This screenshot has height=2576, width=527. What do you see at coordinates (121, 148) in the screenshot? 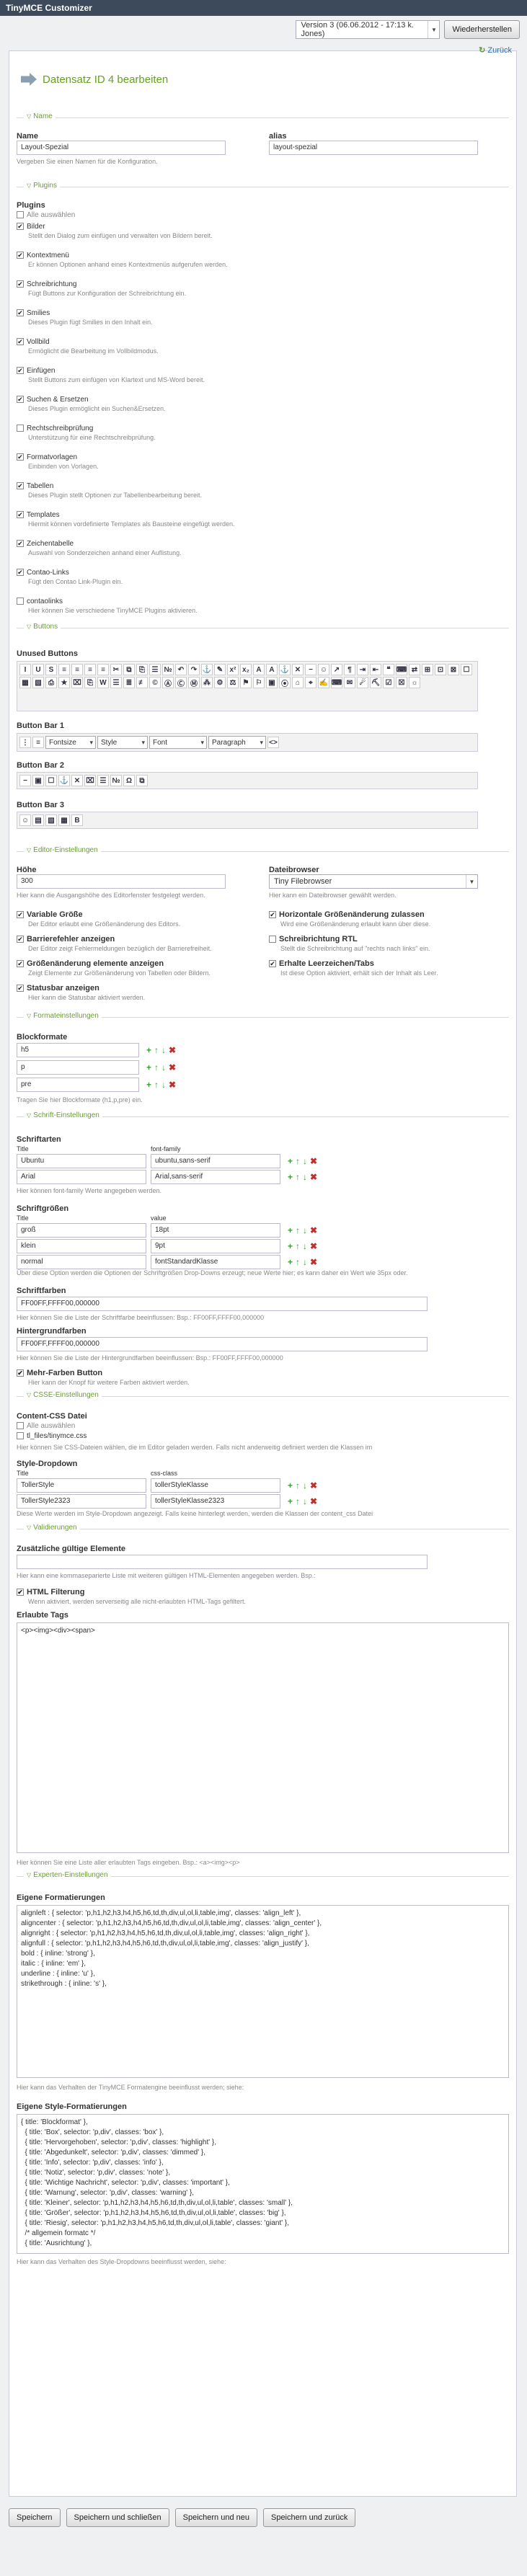
I see `name-field: Layout-Spezial` at bounding box center [121, 148].